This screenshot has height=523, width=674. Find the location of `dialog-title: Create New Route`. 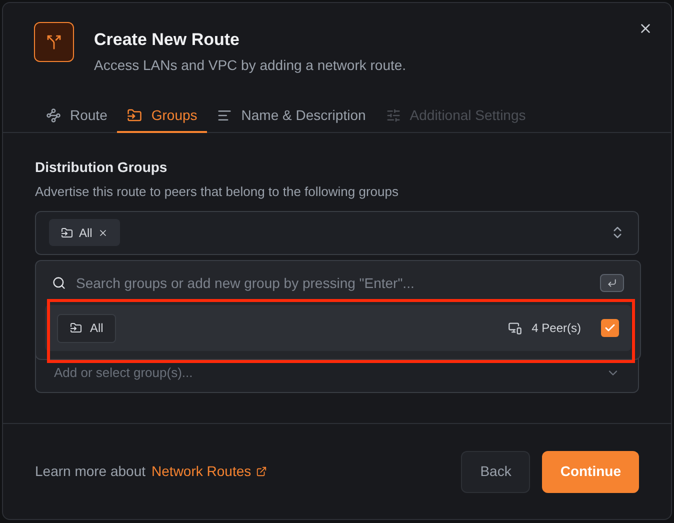

dialog-title: Create New Route is located at coordinates (167, 40).